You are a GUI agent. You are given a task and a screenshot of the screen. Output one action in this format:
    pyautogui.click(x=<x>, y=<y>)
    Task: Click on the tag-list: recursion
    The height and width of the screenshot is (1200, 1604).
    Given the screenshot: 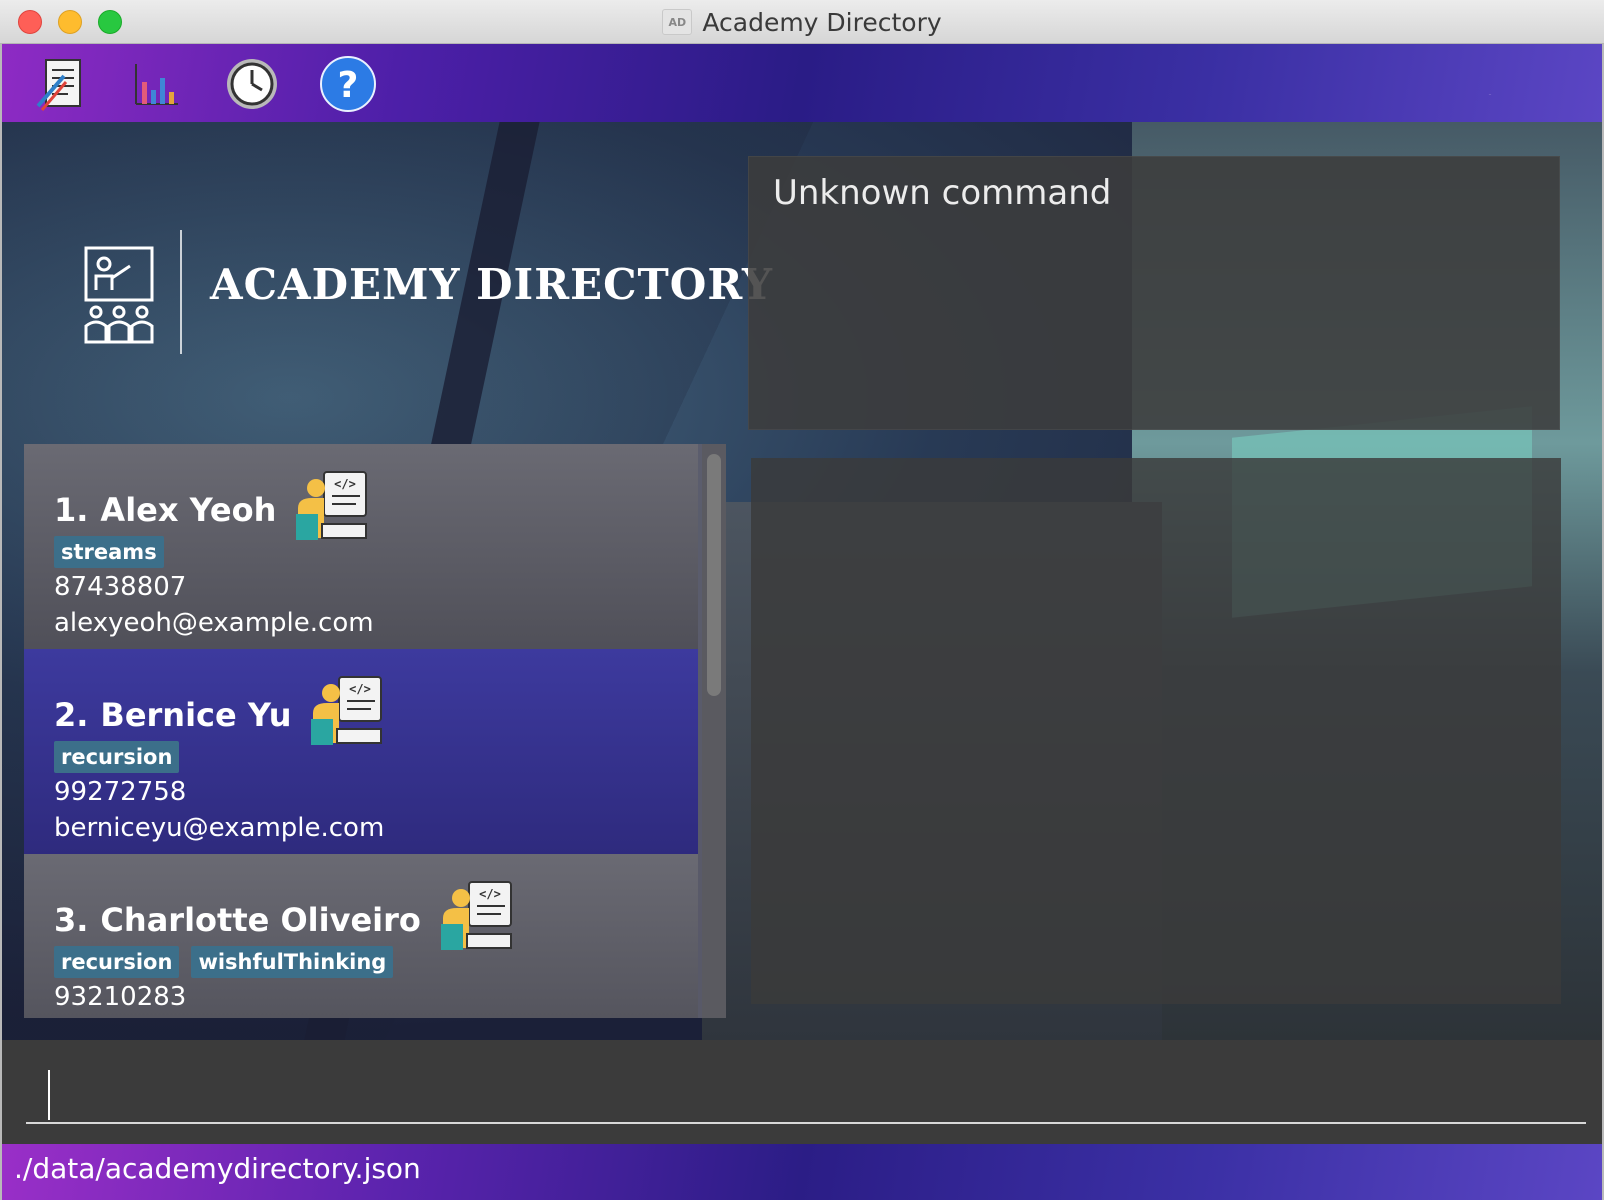 What is the action you would take?
    pyautogui.click(x=117, y=757)
    